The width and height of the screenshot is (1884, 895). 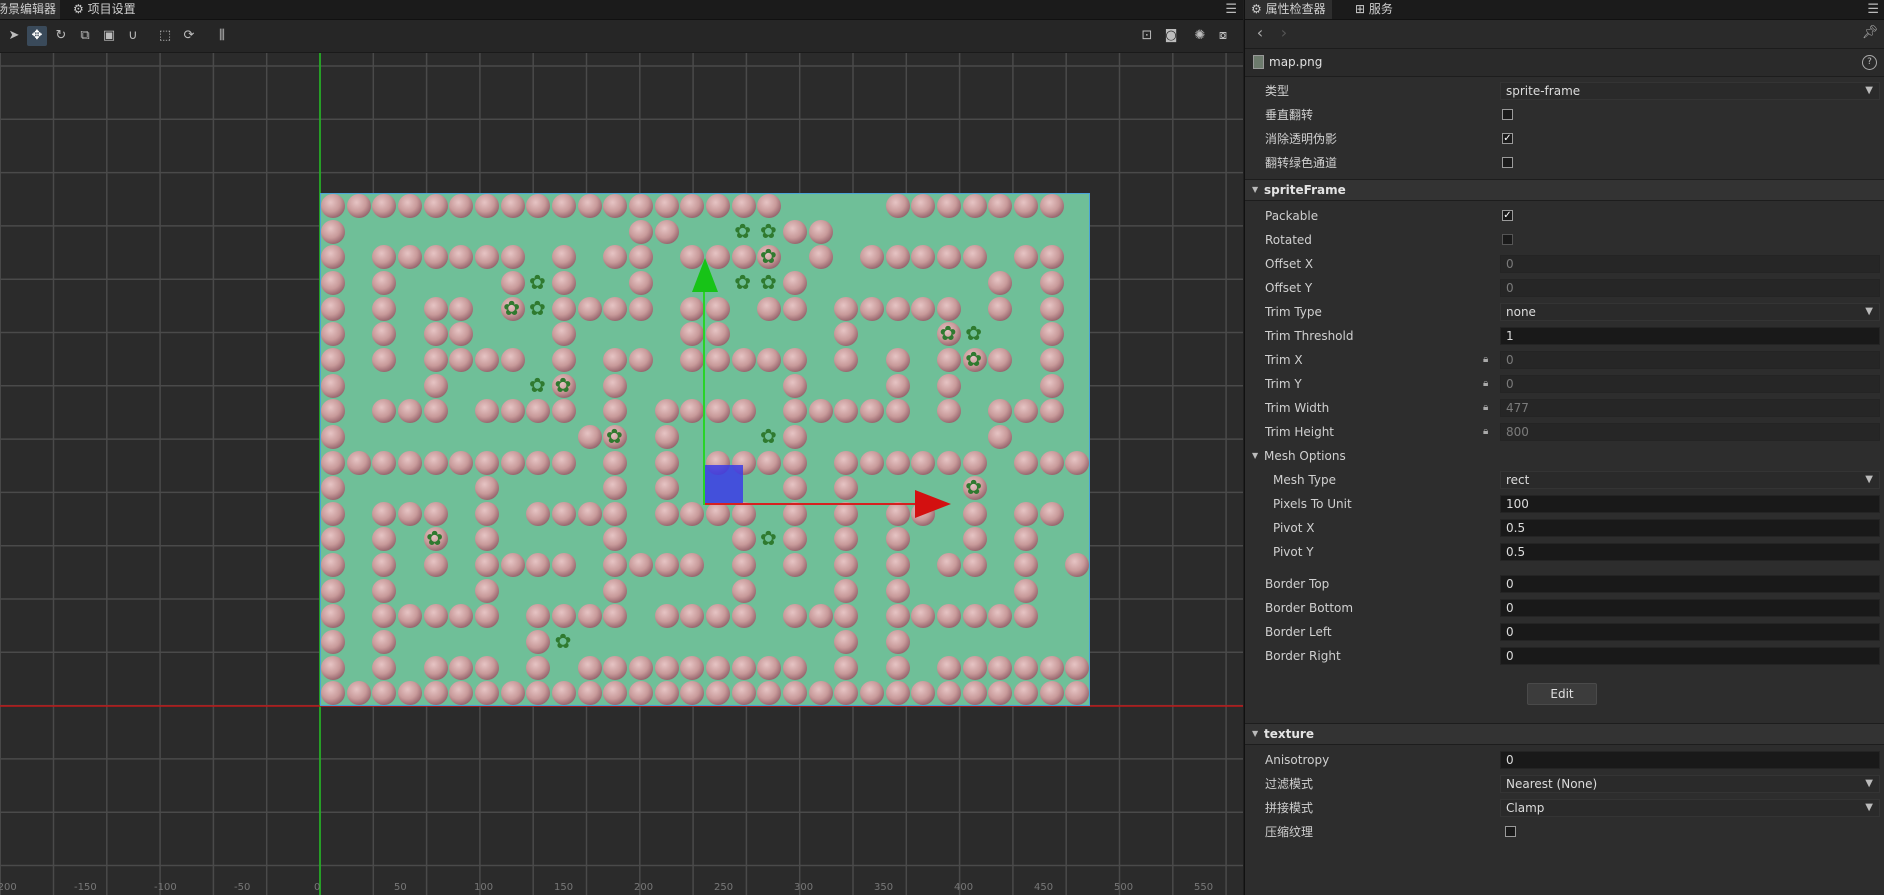 What do you see at coordinates (1562, 694) in the screenshot?
I see `edit-button: Edit` at bounding box center [1562, 694].